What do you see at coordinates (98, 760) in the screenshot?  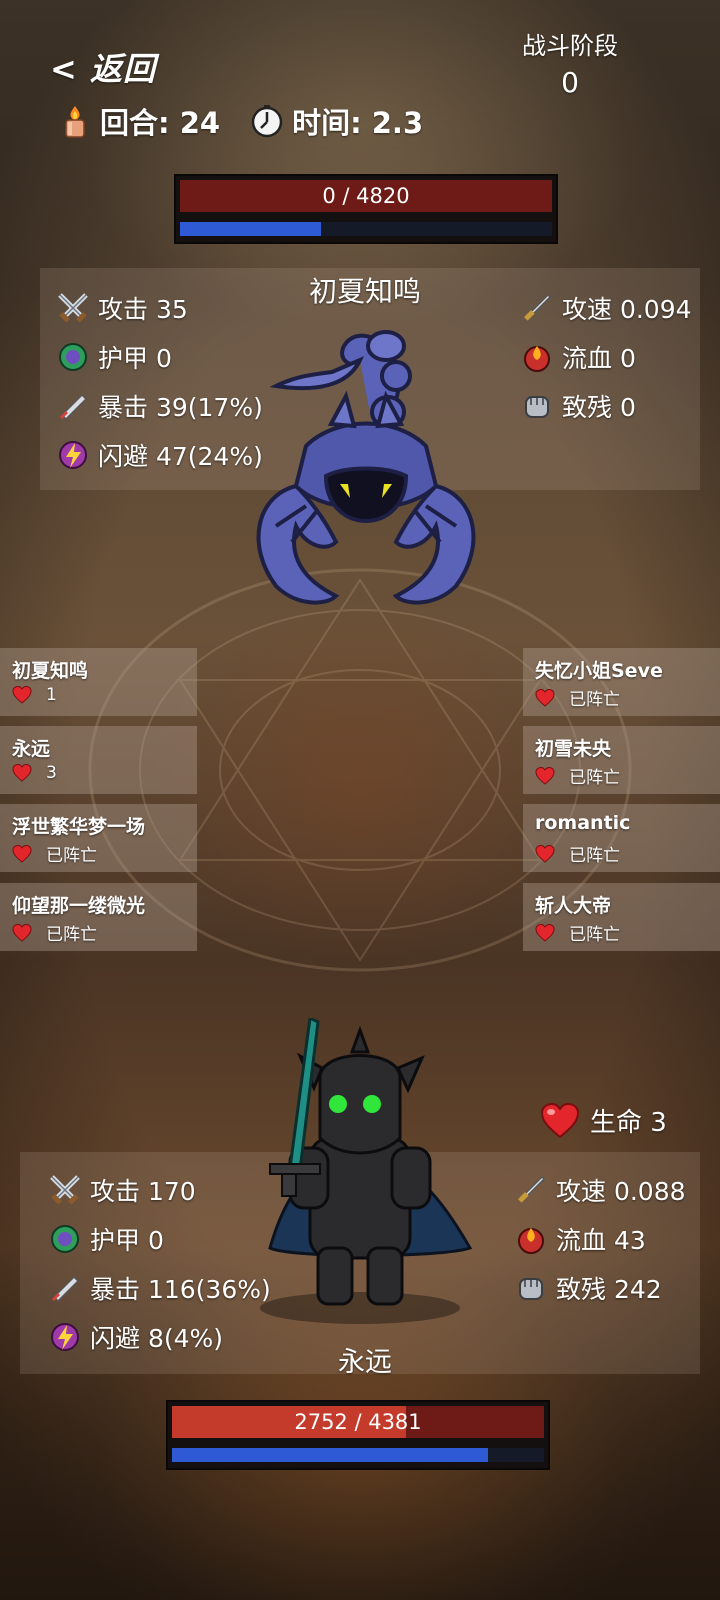 I see `roster-card-left: 永远 3` at bounding box center [98, 760].